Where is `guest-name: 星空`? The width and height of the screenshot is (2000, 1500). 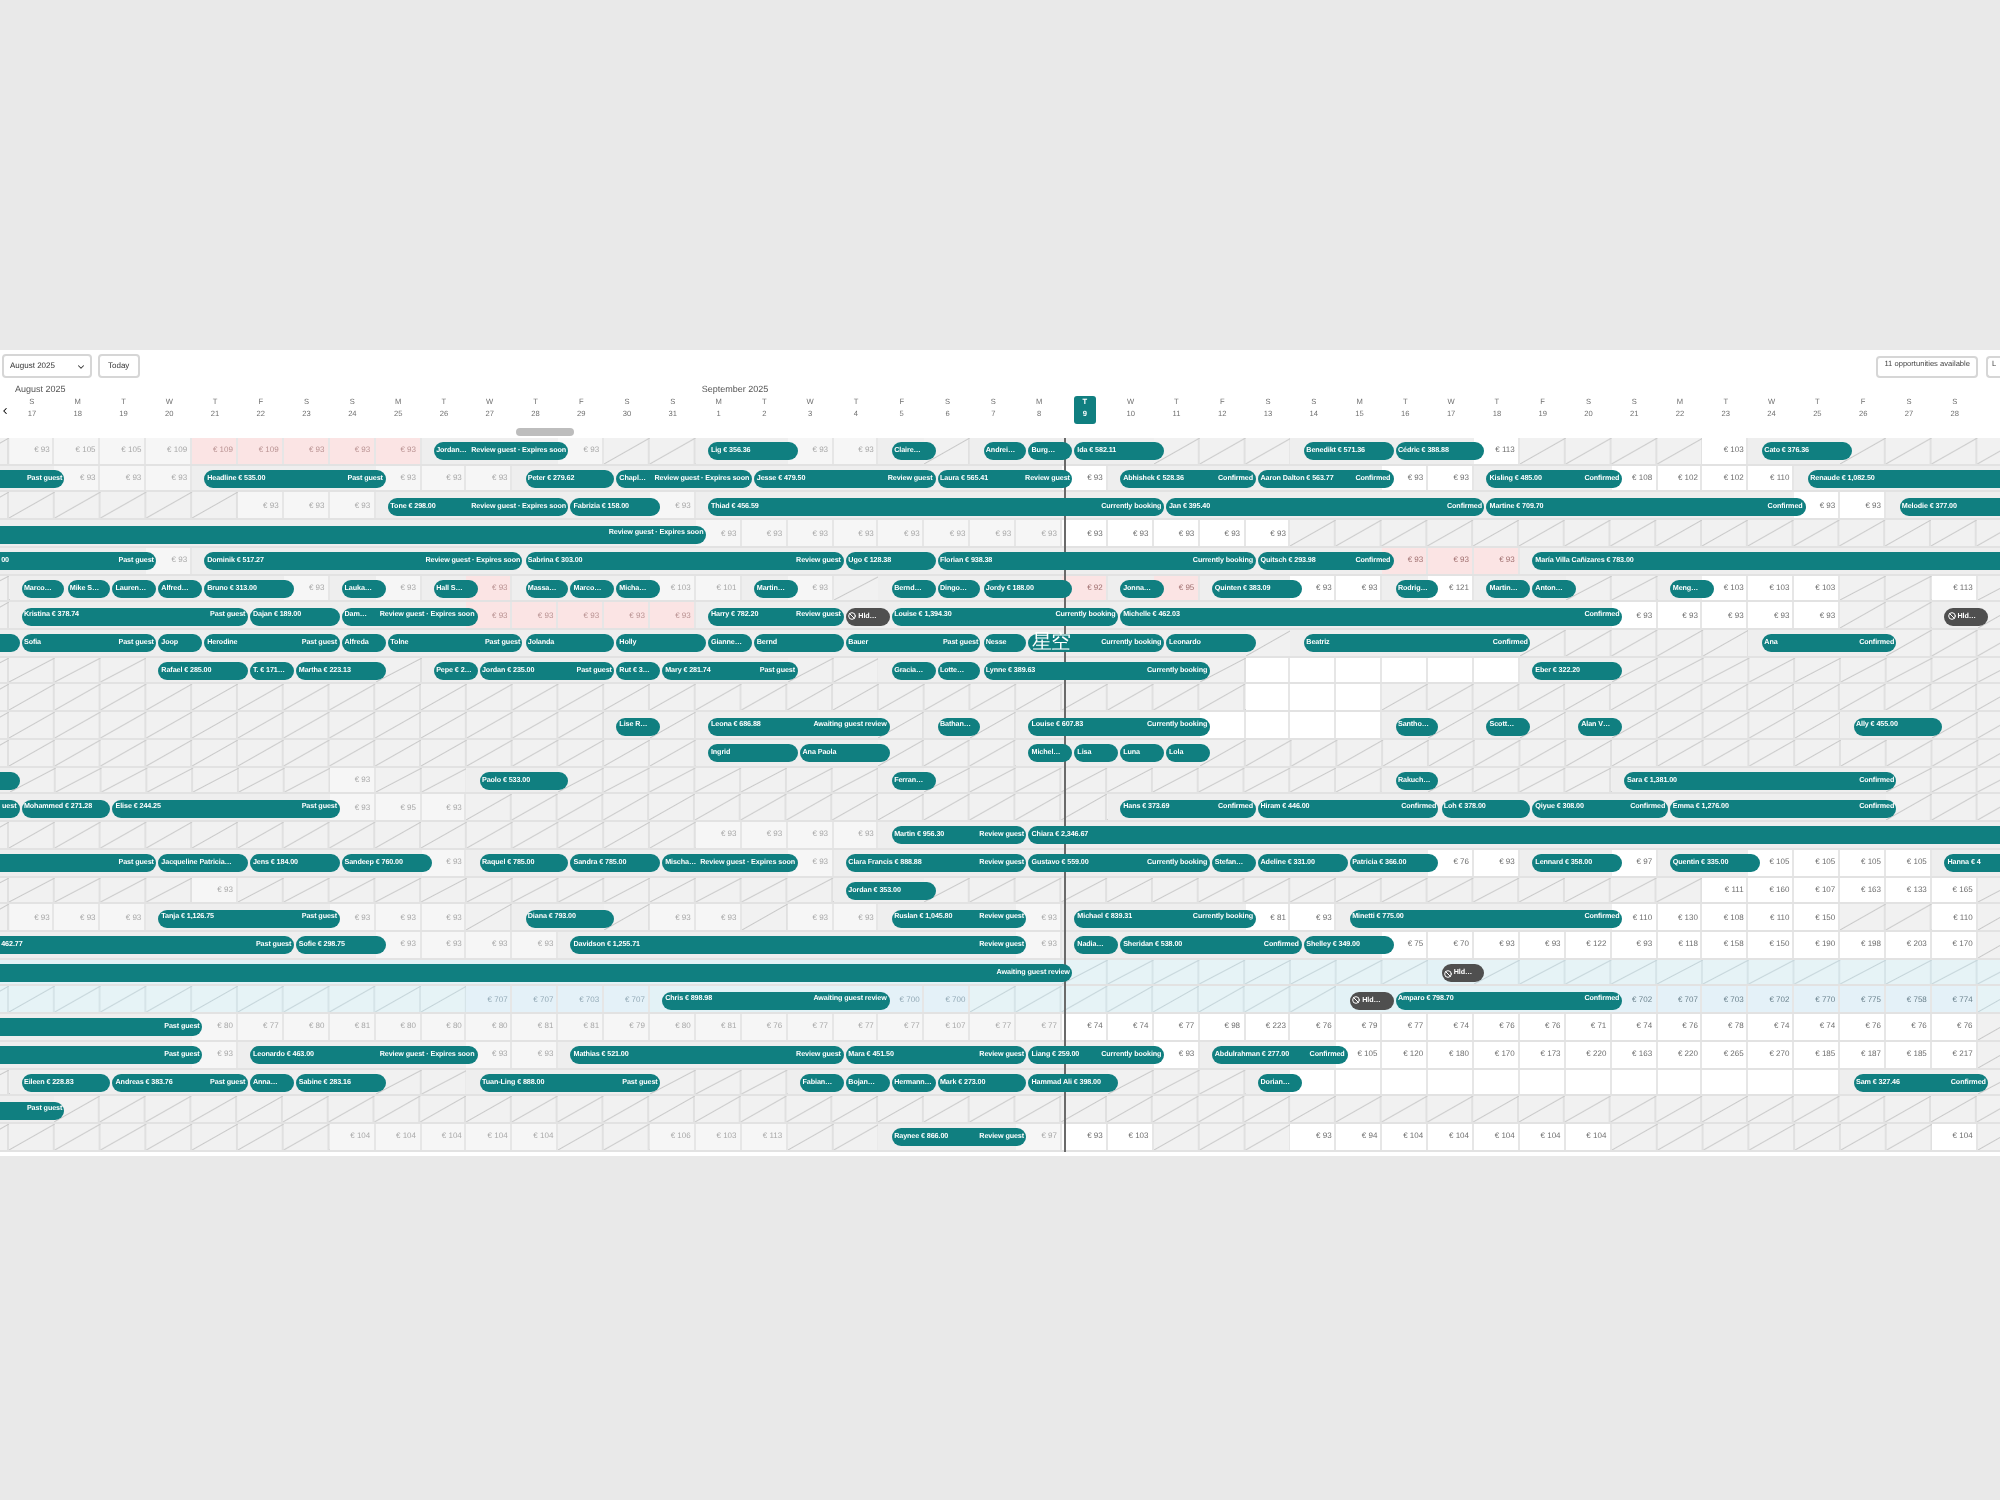 guest-name: 星空 is located at coordinates (1051, 643).